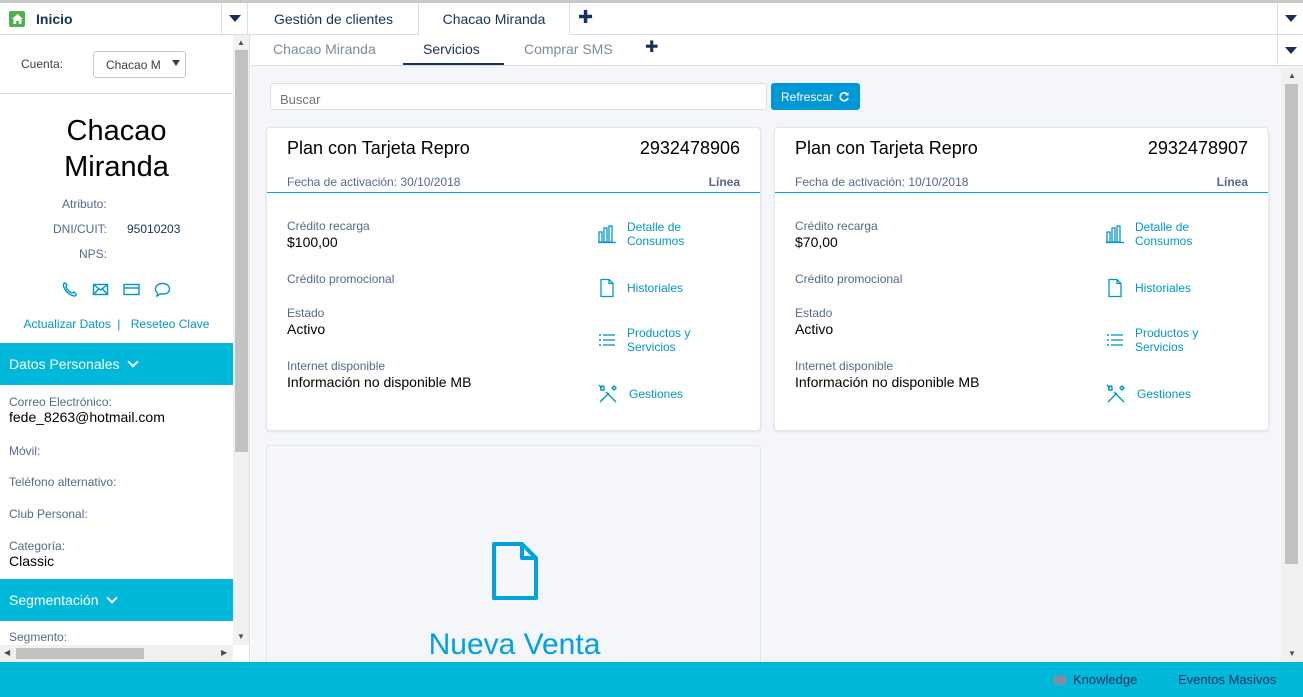  Describe the element at coordinates (378, 148) in the screenshot. I see `service-plan-title: Plan con Tarjeta Repro` at that location.